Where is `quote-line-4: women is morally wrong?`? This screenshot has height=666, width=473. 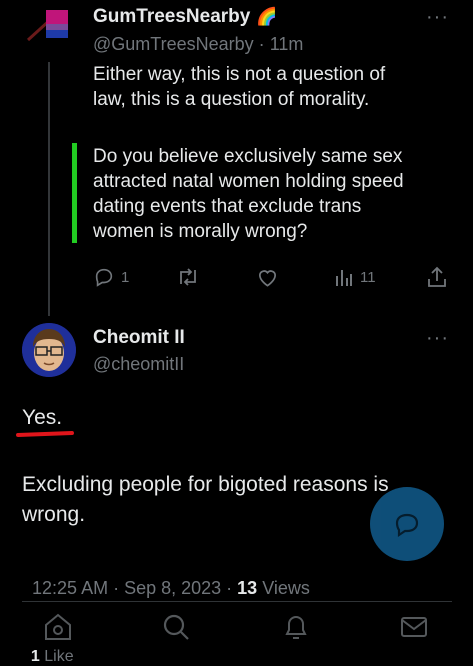 quote-line-4: women is morally wrong? is located at coordinates (200, 231).